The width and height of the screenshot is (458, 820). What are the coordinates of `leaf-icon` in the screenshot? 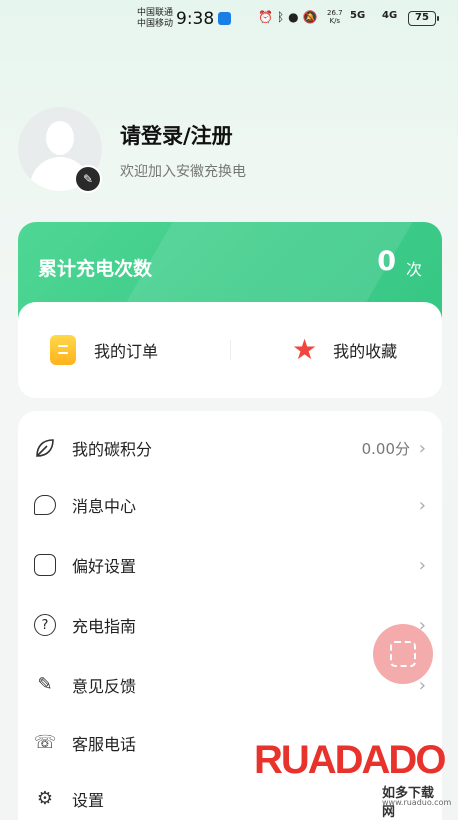 It's located at (45, 448).